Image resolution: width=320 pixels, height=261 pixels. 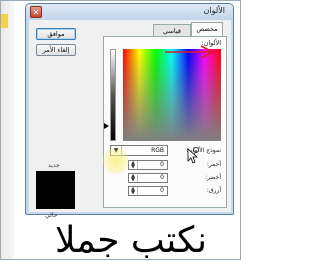 I want to click on annotation-arrow-icon, so click(x=190, y=51).